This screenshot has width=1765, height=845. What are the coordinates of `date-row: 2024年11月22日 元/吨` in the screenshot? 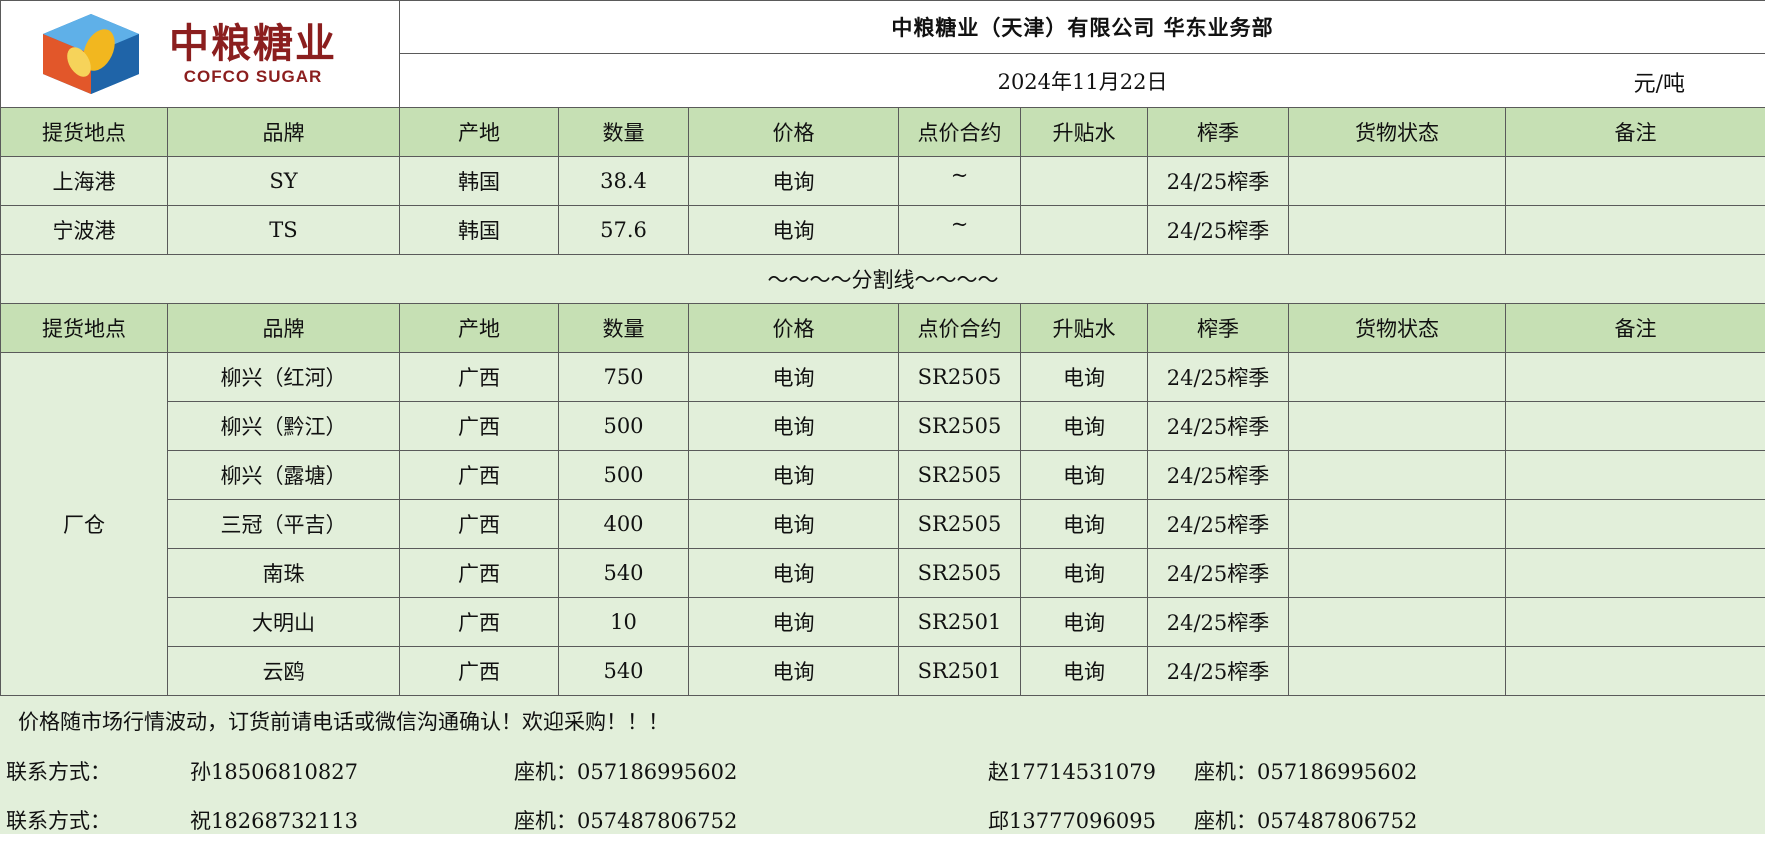 It's located at (1082, 81).